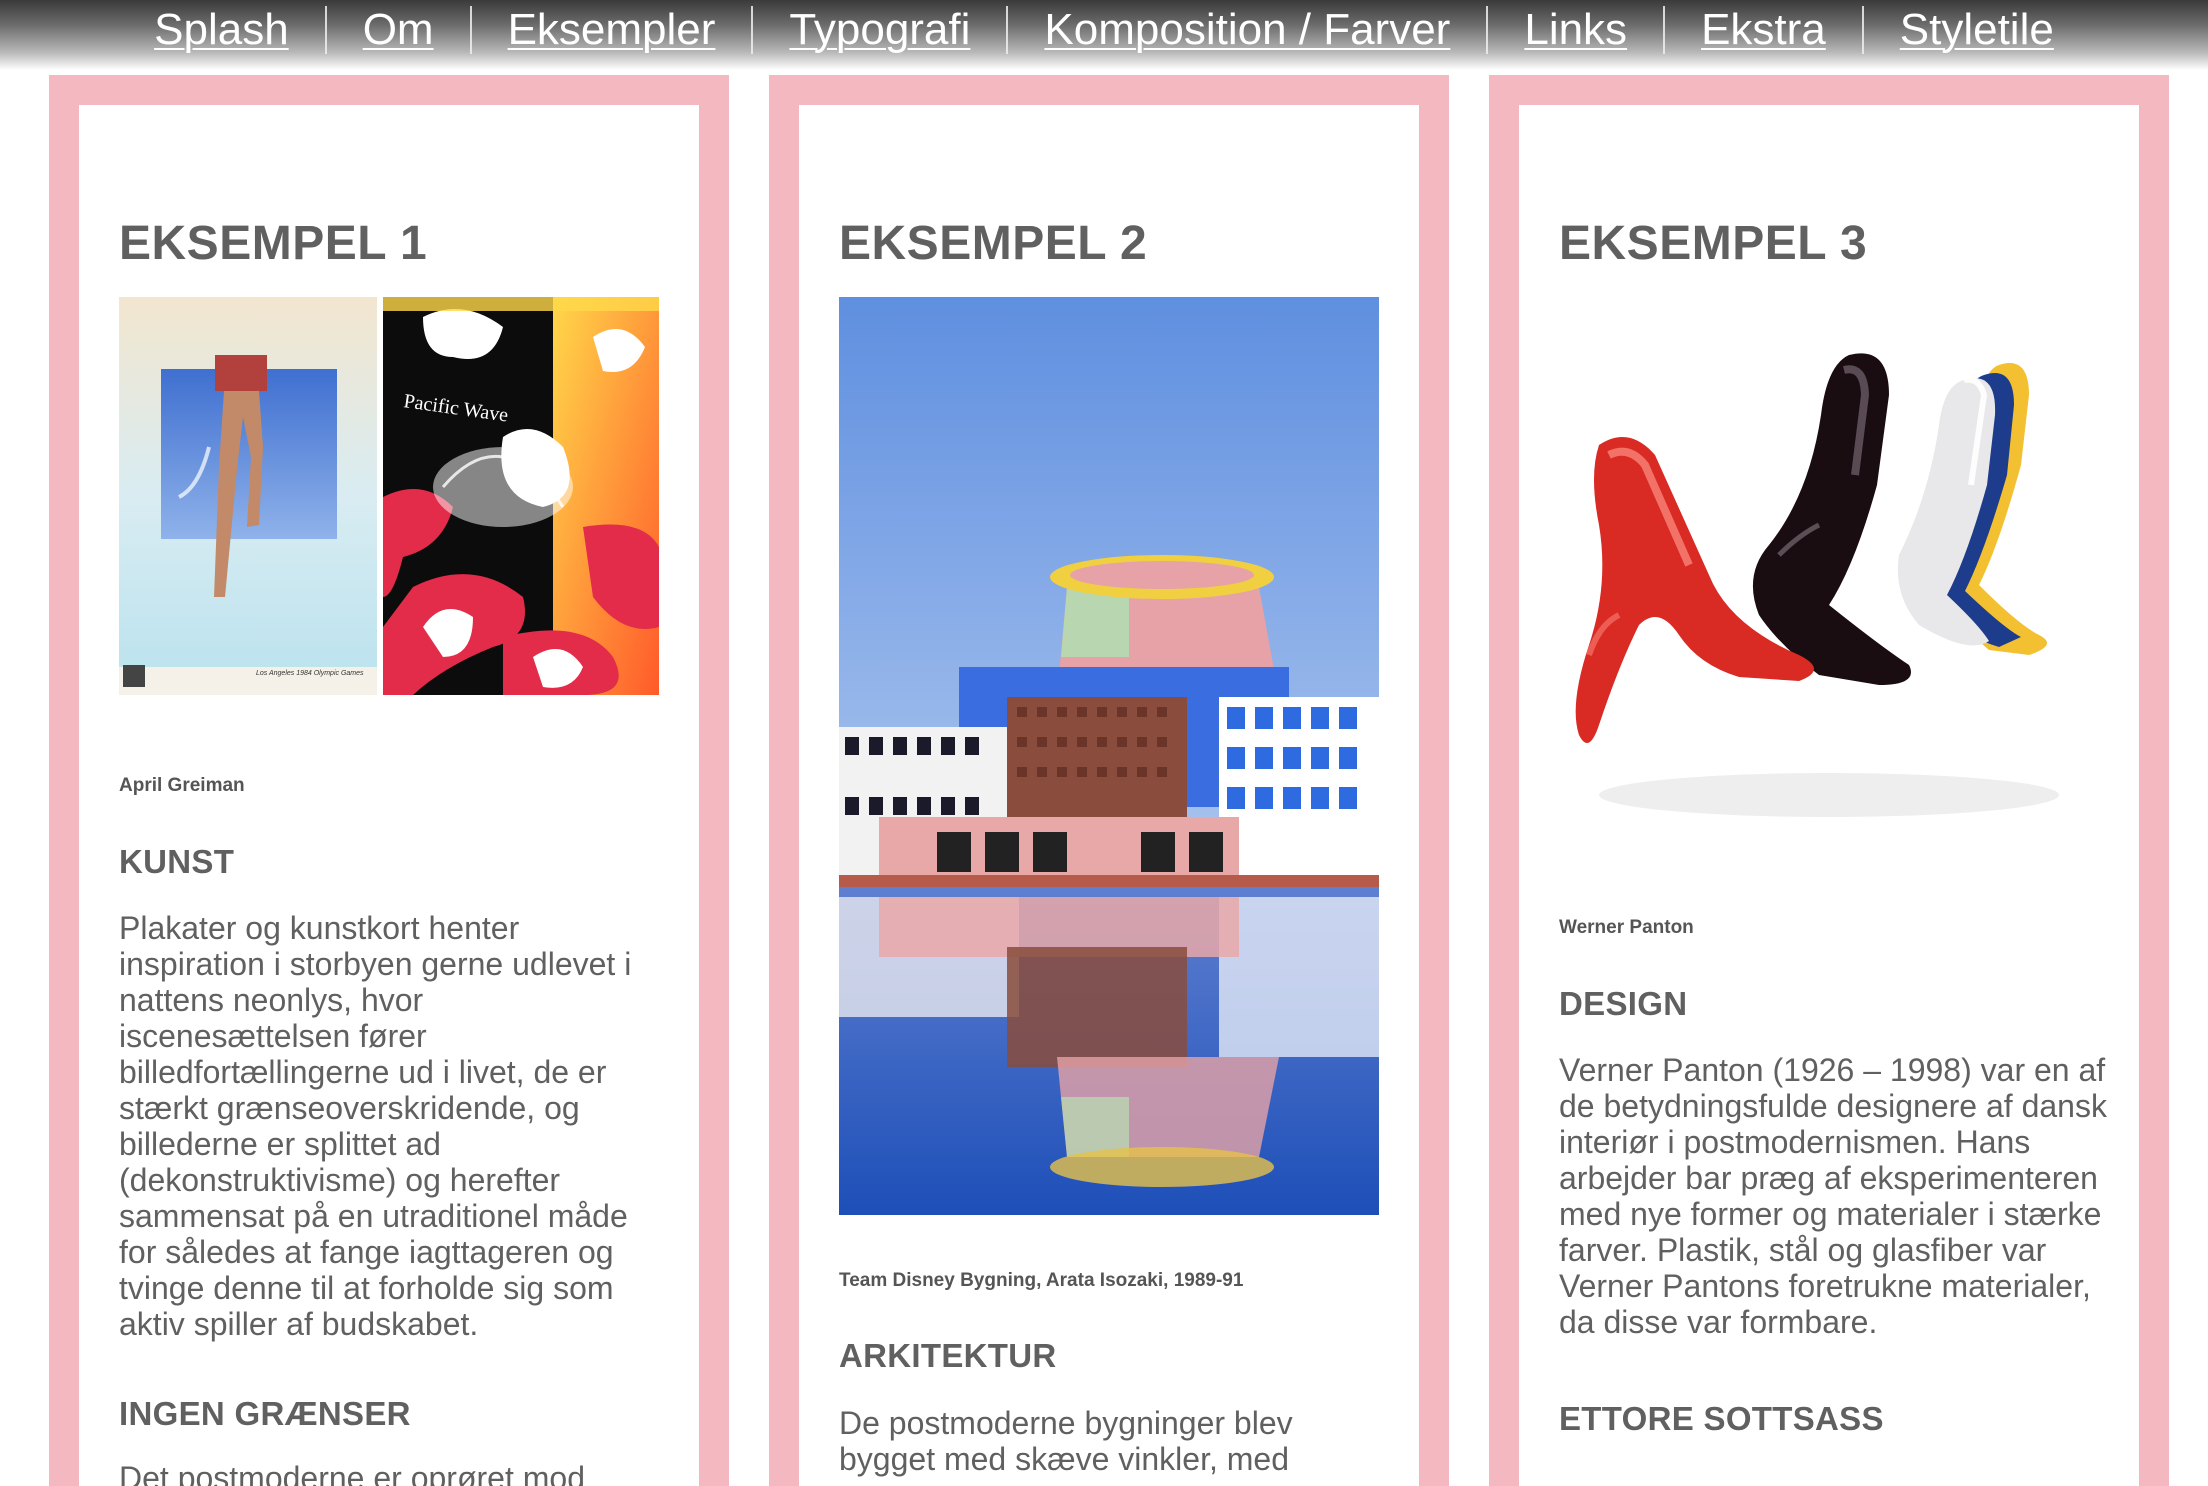 The height and width of the screenshot is (1486, 2208). Describe the element at coordinates (993, 243) in the screenshot. I see `example-title: EKSEMPEL 2` at that location.